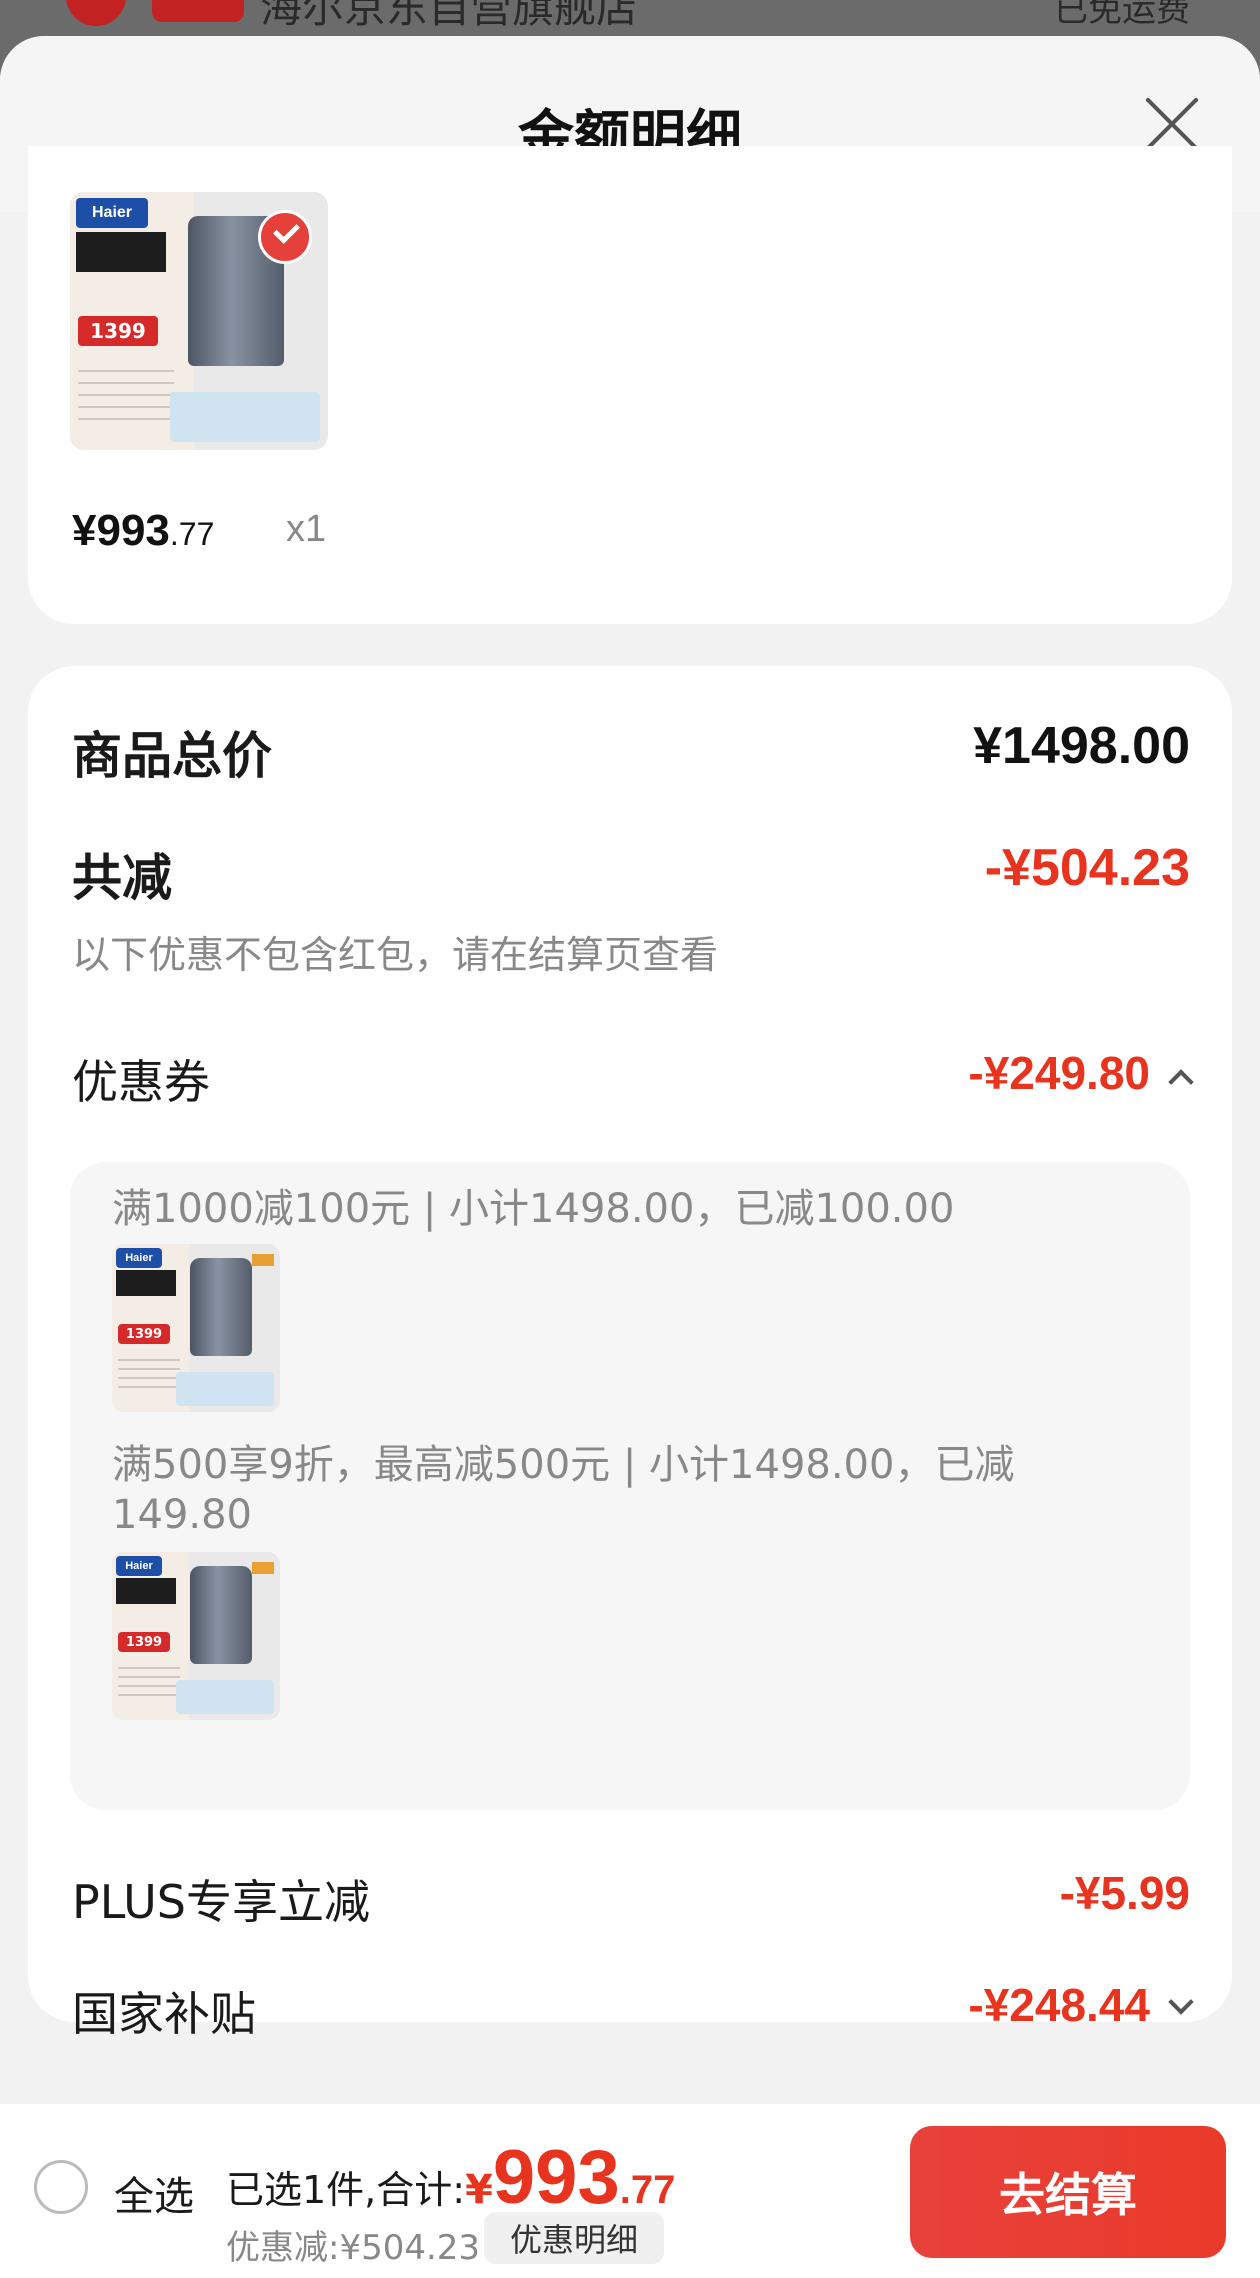 Image resolution: width=1260 pixels, height=2278 pixels. I want to click on discount-detail-button: 优惠明细, so click(574, 2238).